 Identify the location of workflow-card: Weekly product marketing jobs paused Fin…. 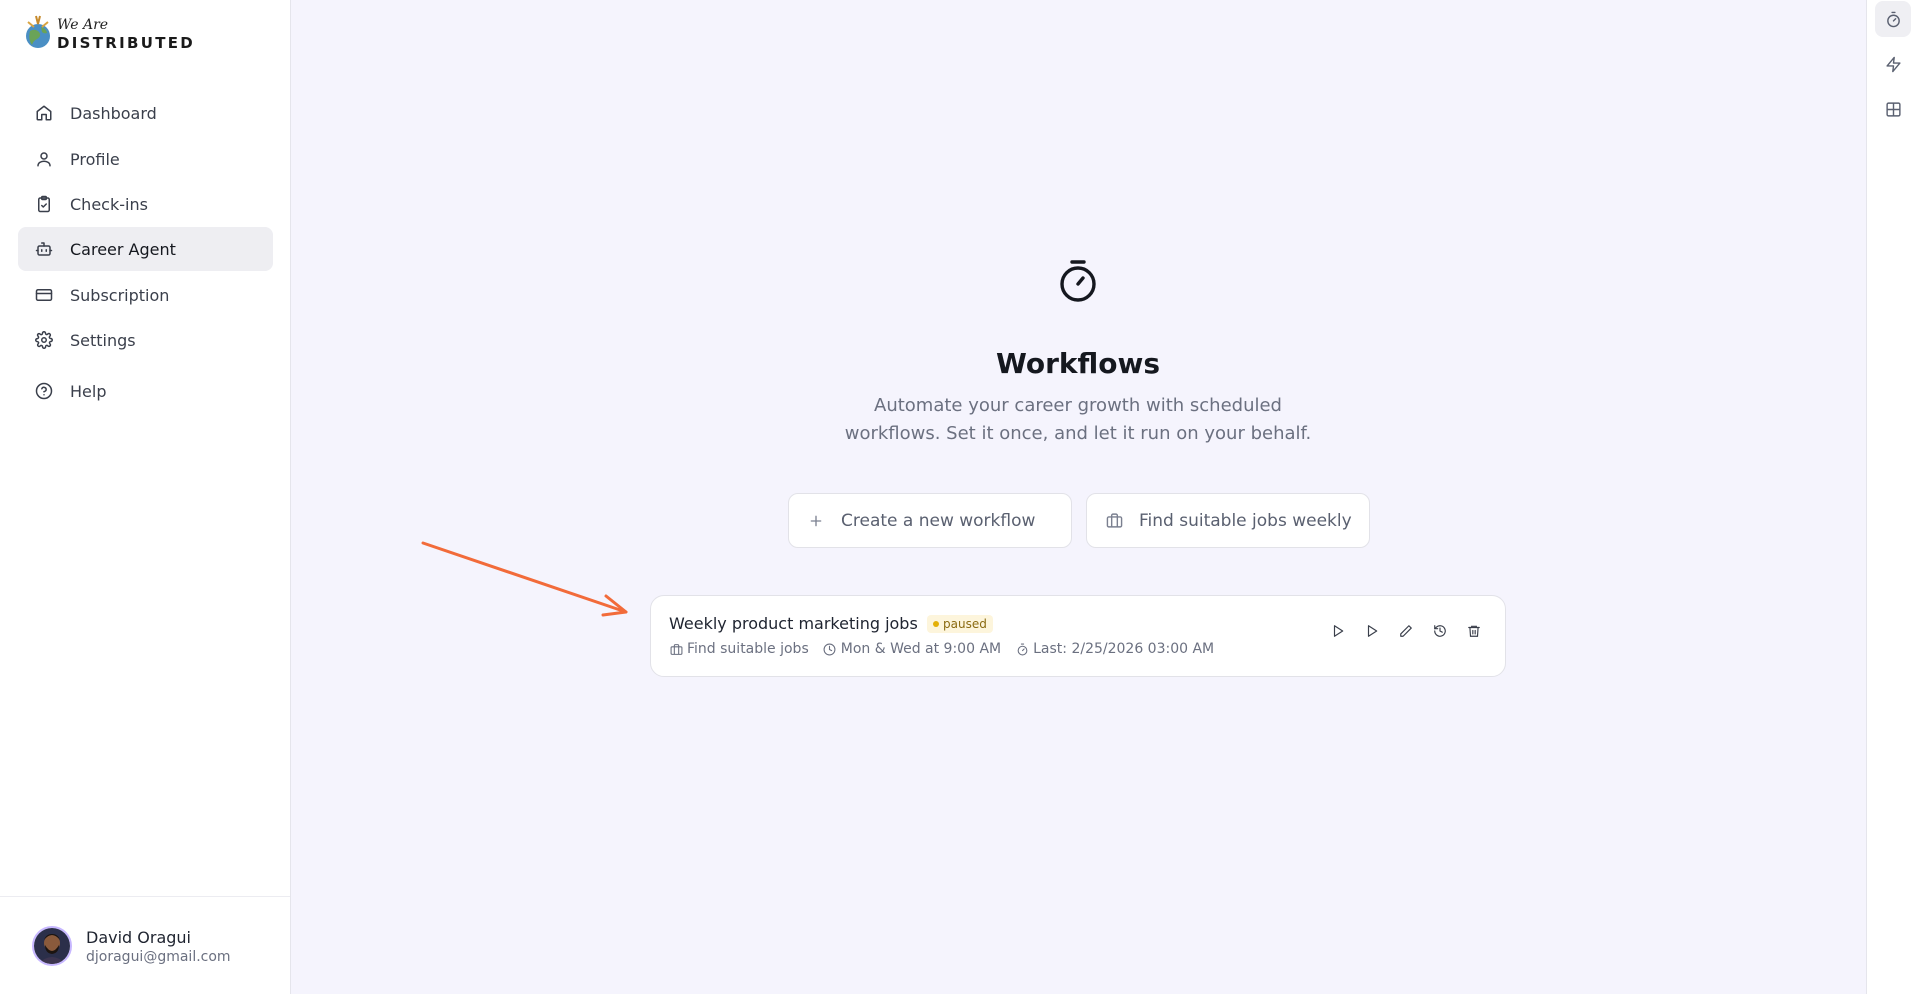
(1078, 636).